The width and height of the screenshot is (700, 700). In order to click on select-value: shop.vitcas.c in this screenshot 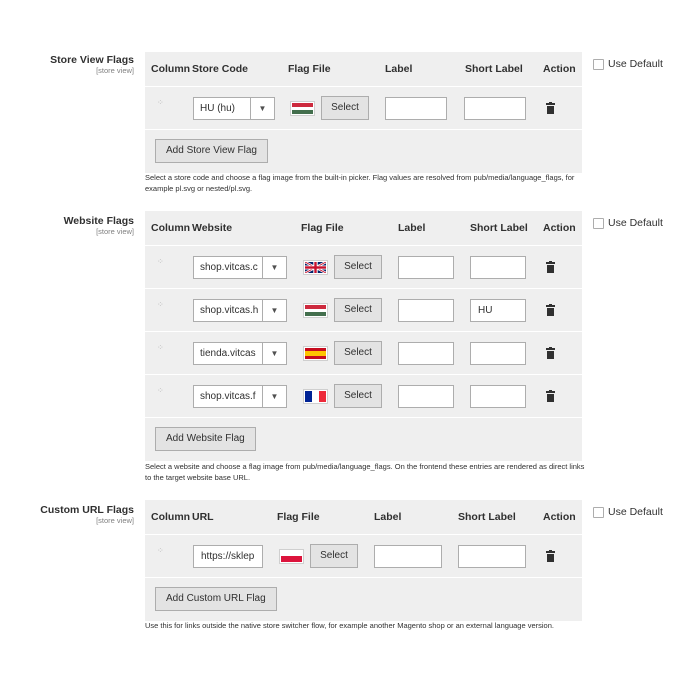, I will do `click(229, 267)`.